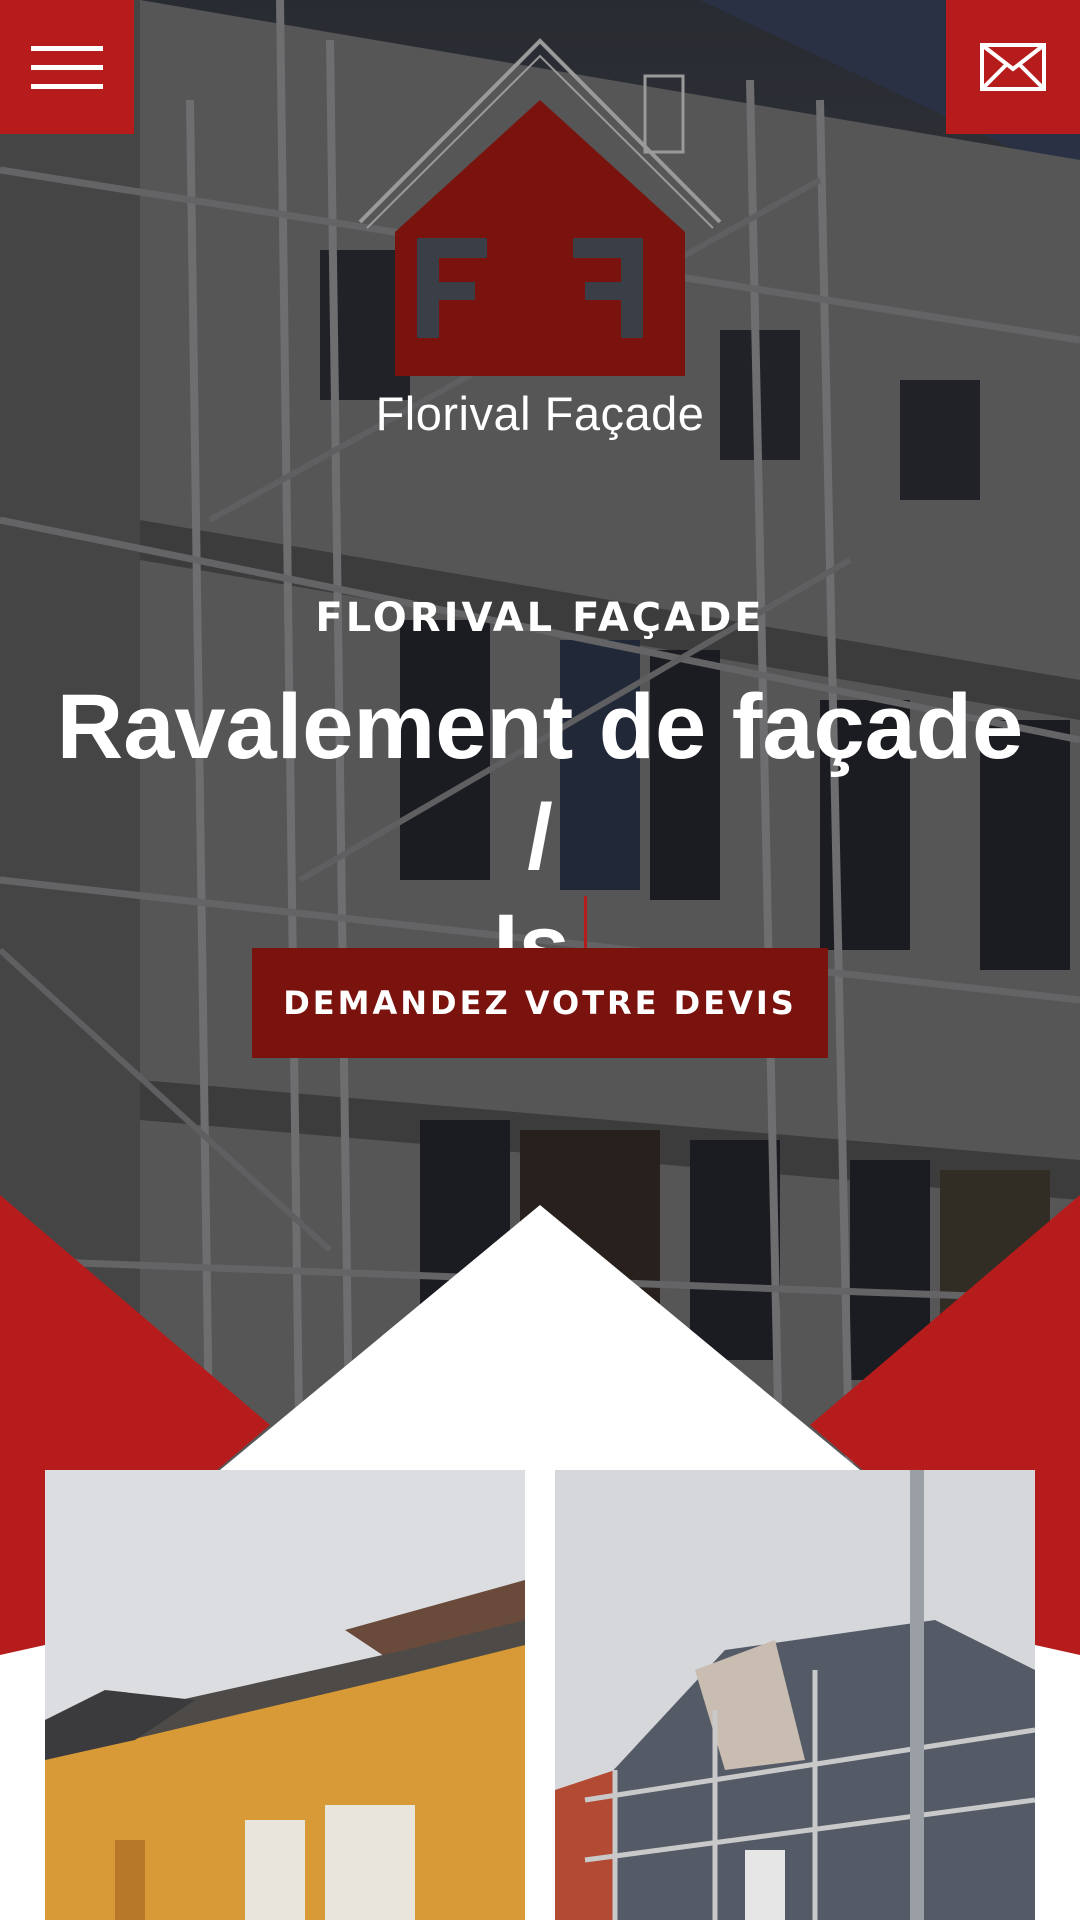 This screenshot has height=1920, width=1080. What do you see at coordinates (540, 1003) in the screenshot?
I see `request-quote-button: DEMANDEZ VOTRE DEVIS` at bounding box center [540, 1003].